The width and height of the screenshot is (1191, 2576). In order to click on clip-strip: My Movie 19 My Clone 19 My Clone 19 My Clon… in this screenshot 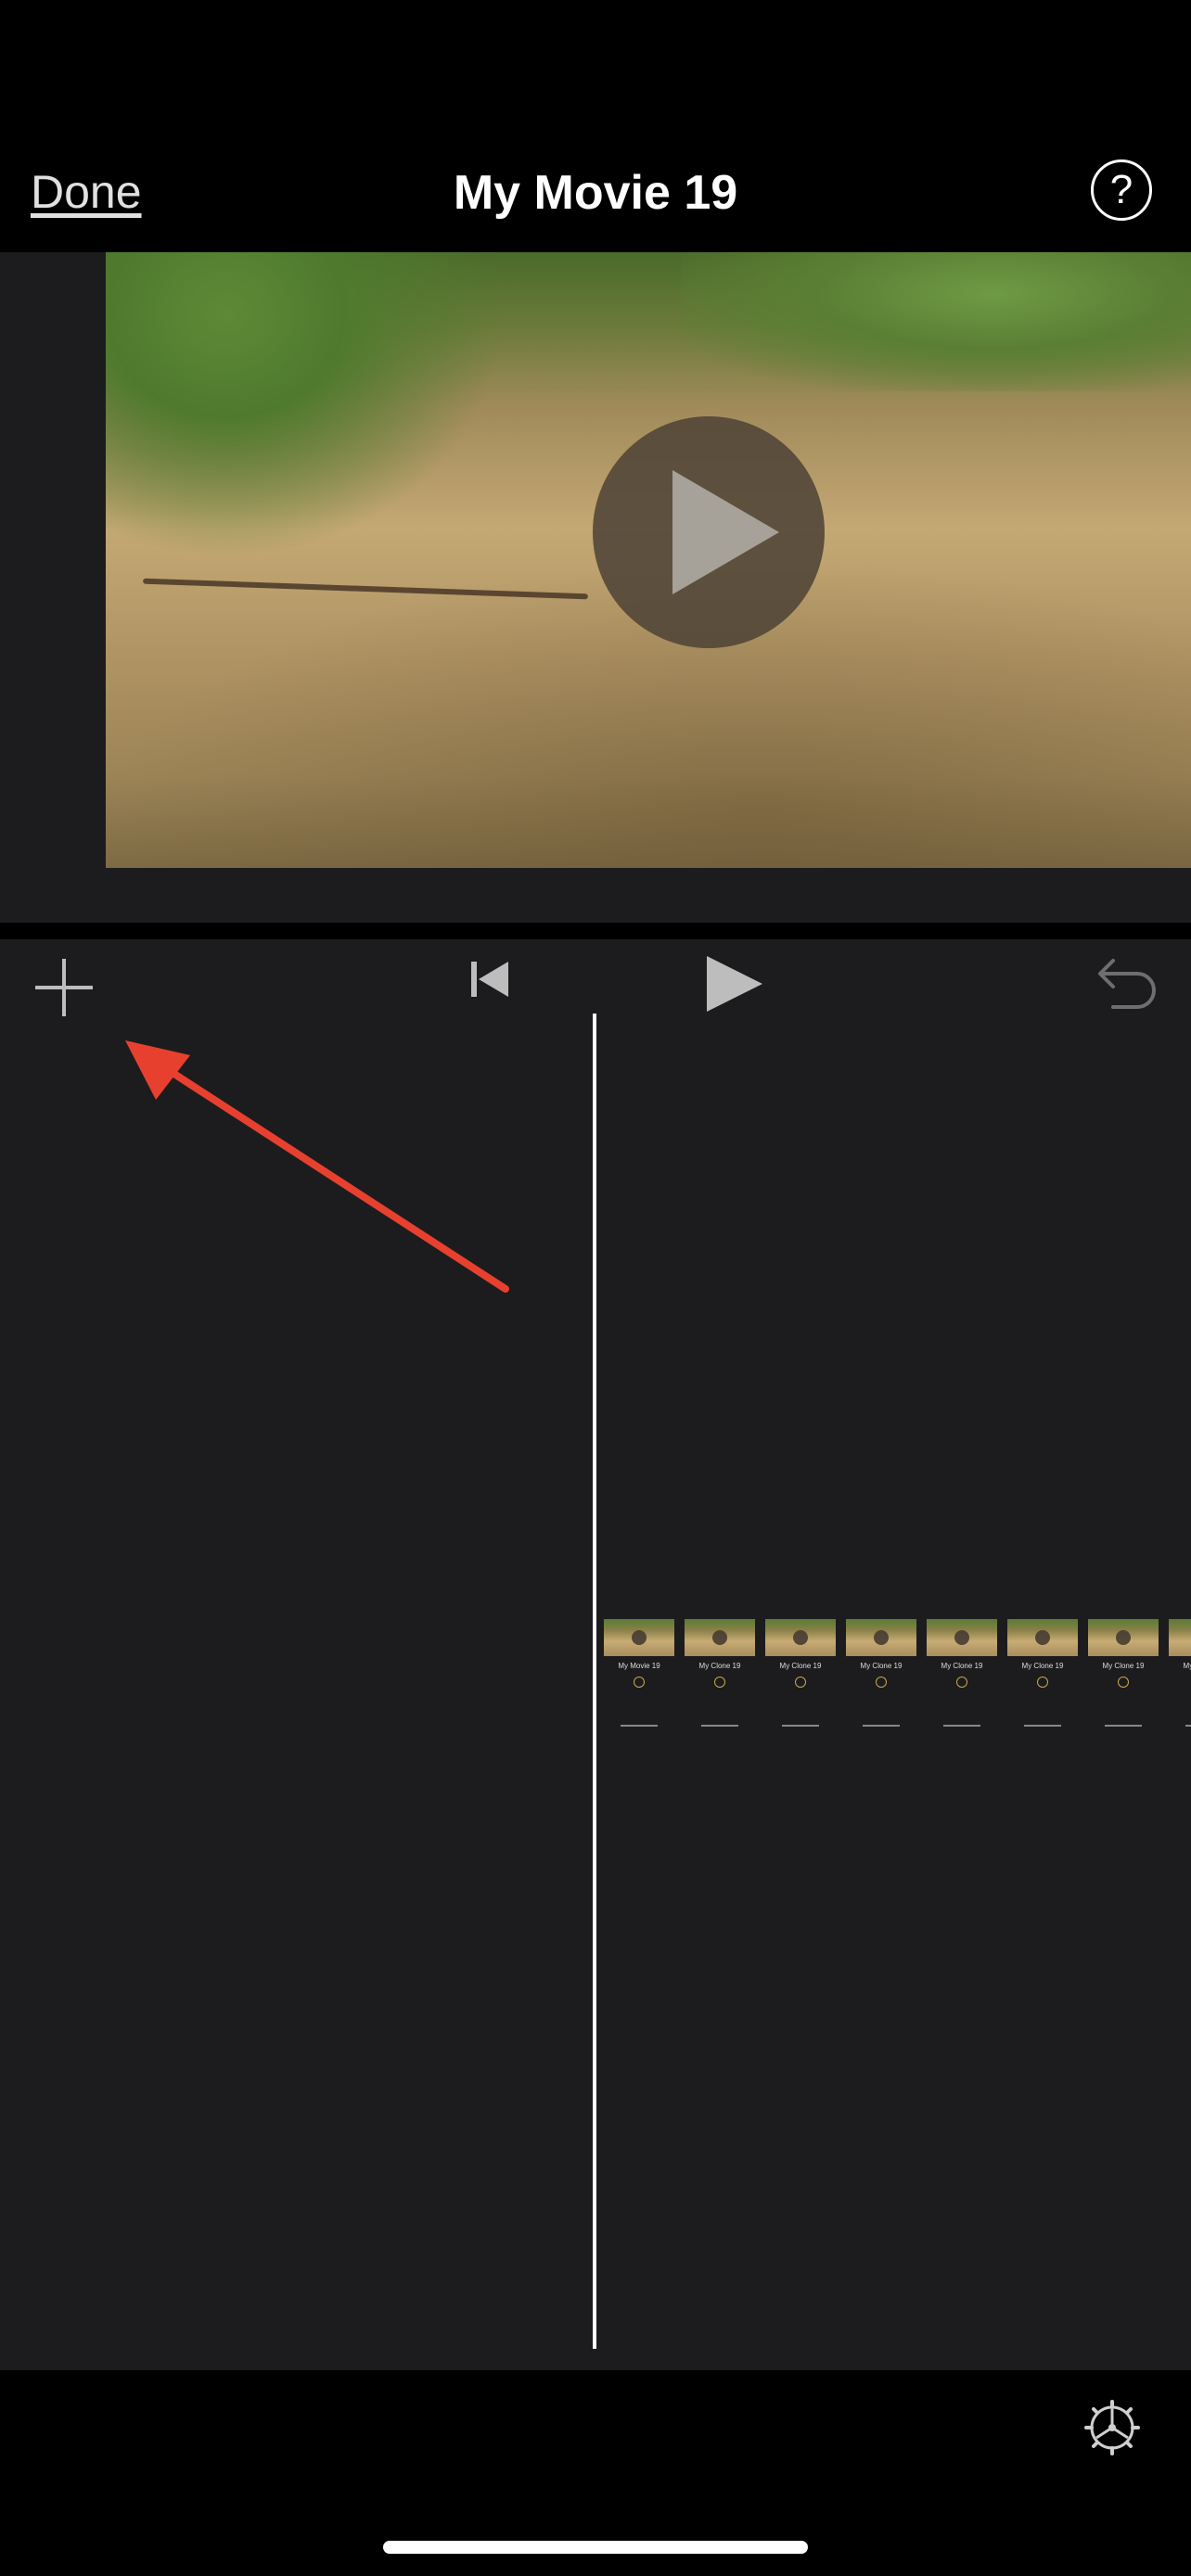, I will do `click(894, 1655)`.